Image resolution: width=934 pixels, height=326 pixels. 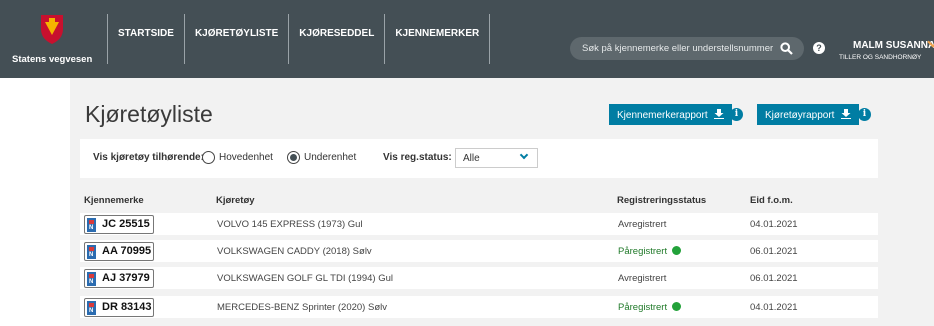 What do you see at coordinates (114, 200) in the screenshot?
I see `column-header-plate: Kjennemerke` at bounding box center [114, 200].